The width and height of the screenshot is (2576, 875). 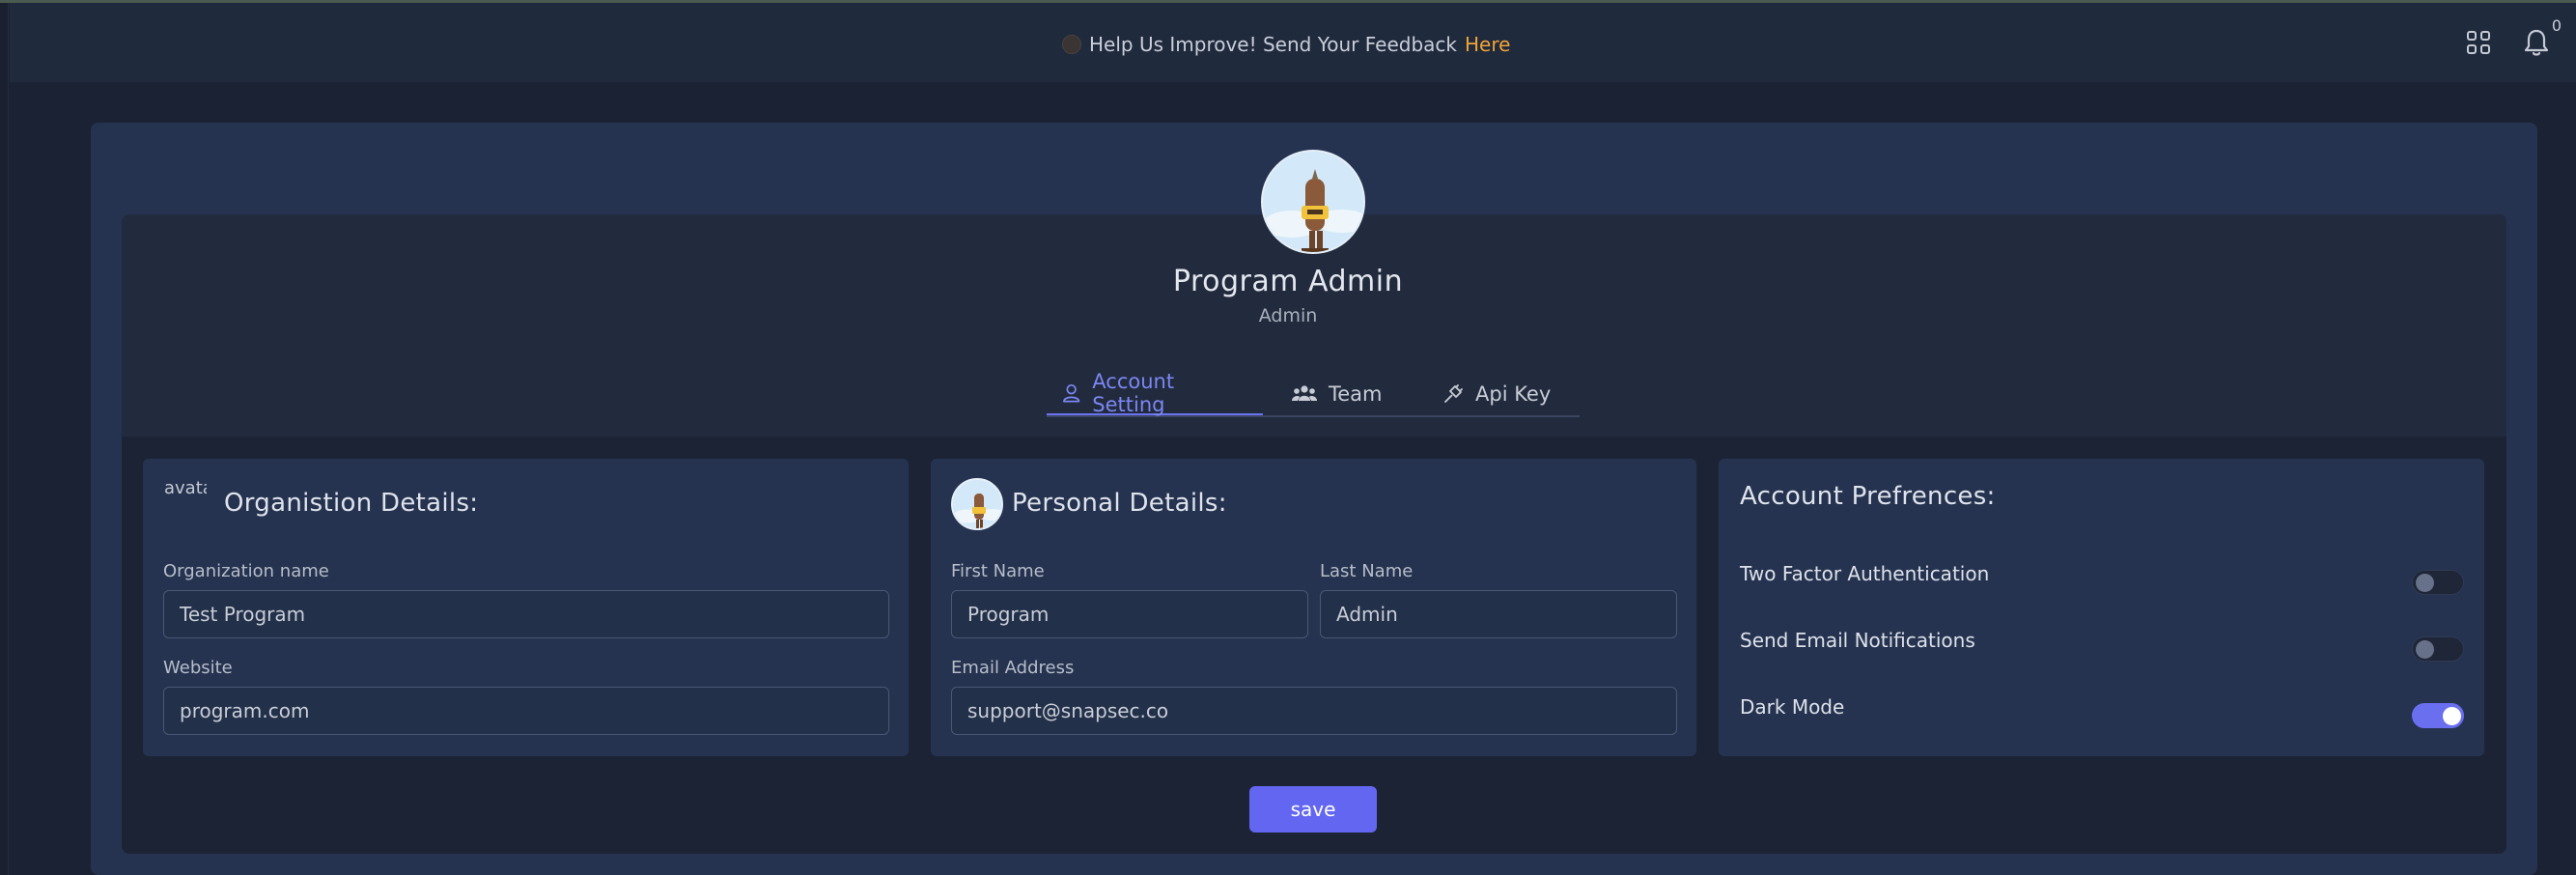 I want to click on apps-grid-icon, so click(x=2479, y=42).